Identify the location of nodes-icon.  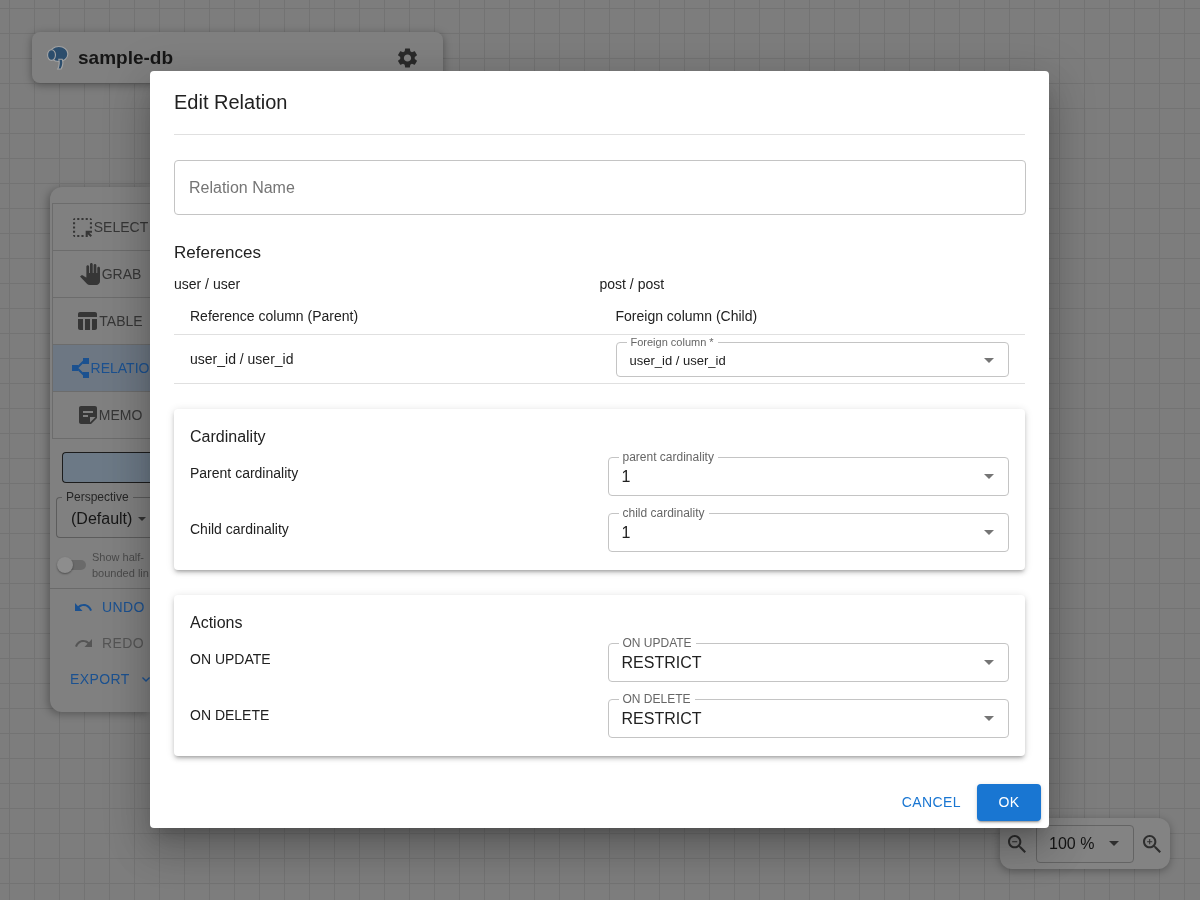
(80, 368).